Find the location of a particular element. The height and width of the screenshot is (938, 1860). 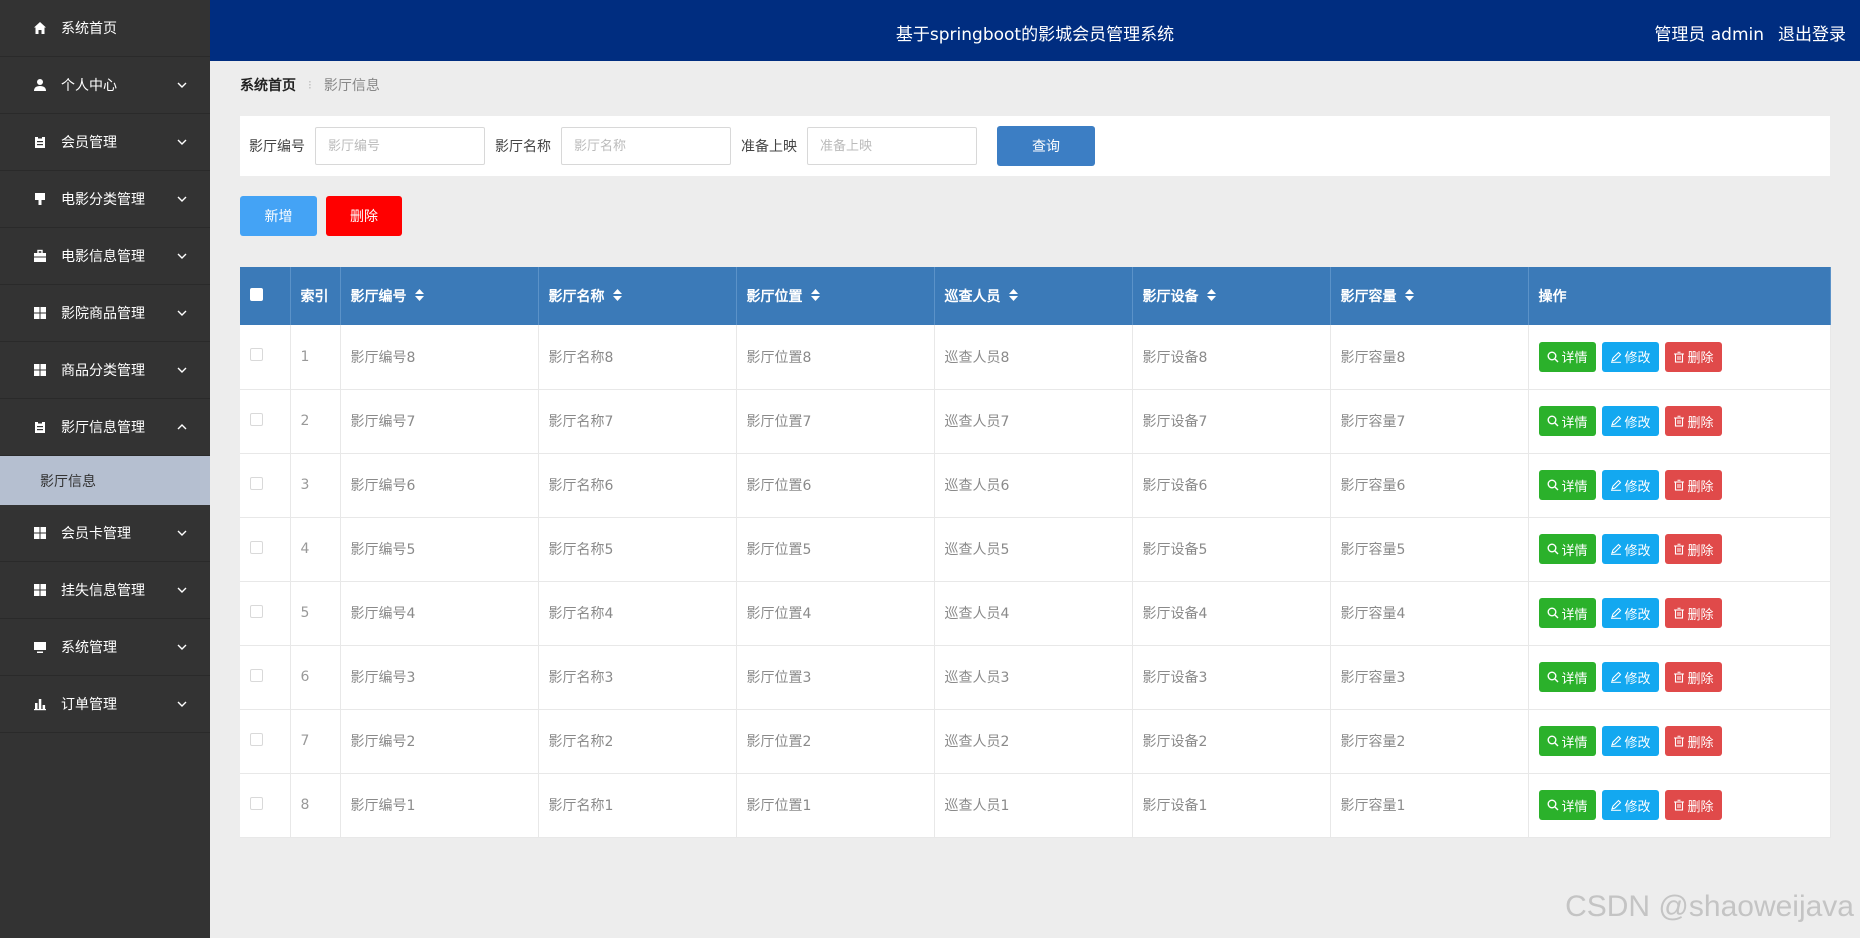

column-header: 巡查人员 is located at coordinates (1033, 296).